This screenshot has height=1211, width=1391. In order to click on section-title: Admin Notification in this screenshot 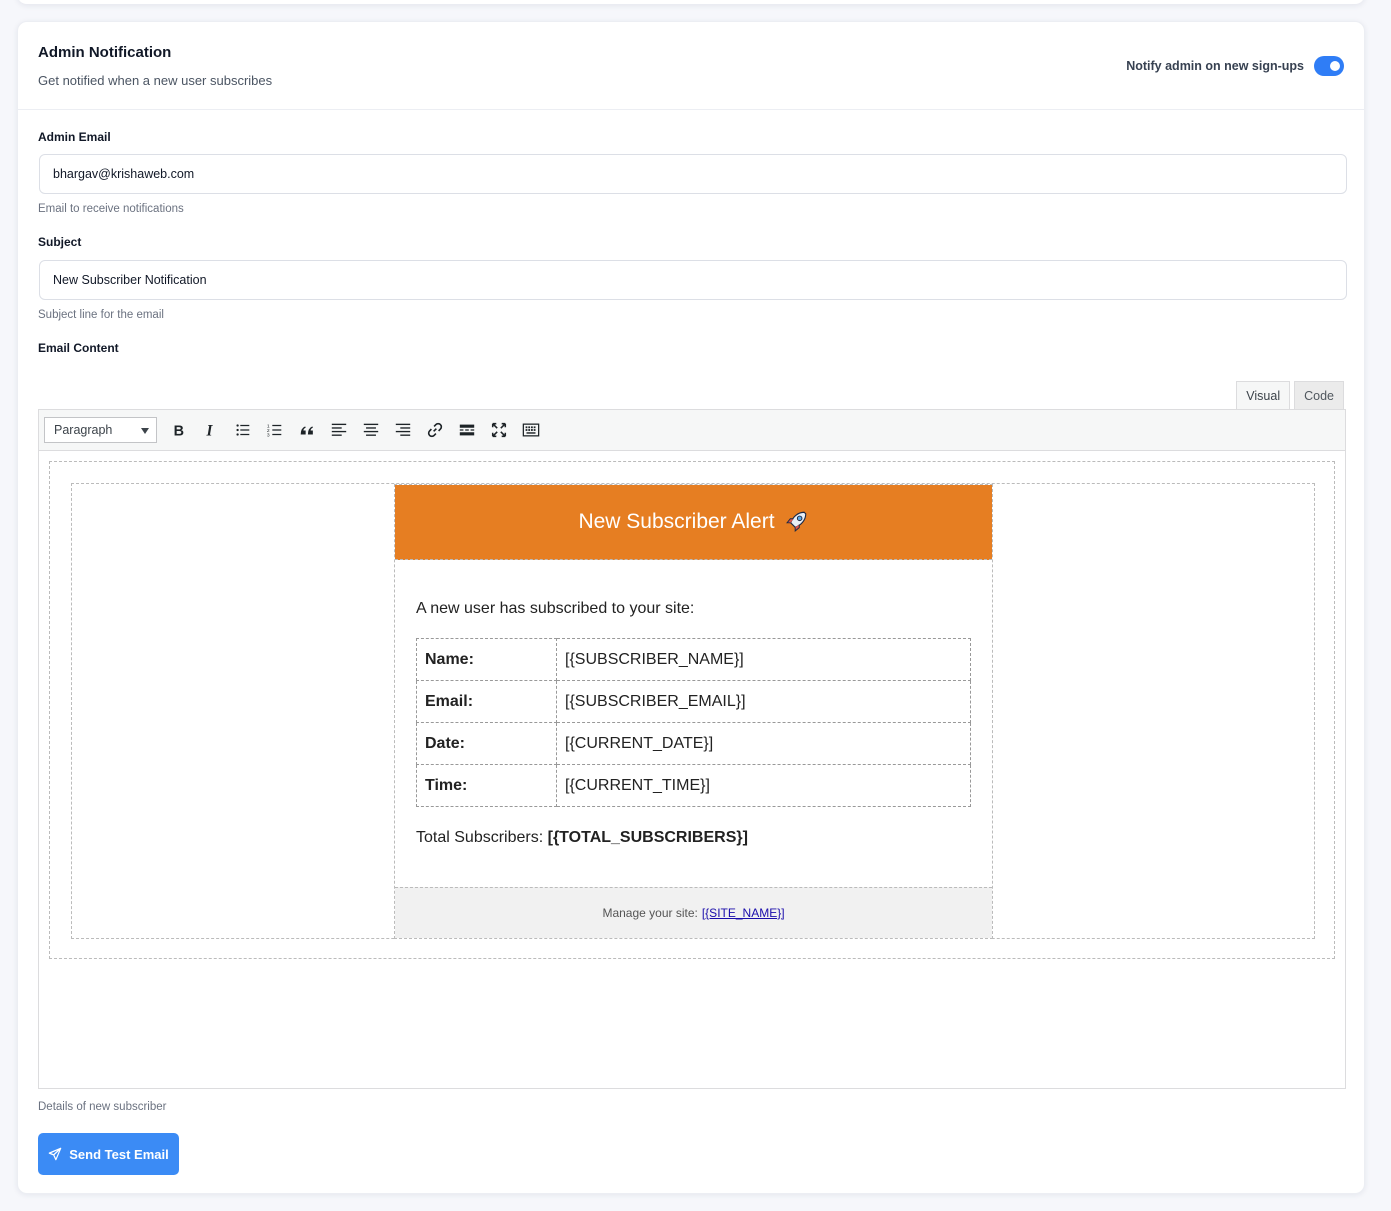, I will do `click(105, 52)`.